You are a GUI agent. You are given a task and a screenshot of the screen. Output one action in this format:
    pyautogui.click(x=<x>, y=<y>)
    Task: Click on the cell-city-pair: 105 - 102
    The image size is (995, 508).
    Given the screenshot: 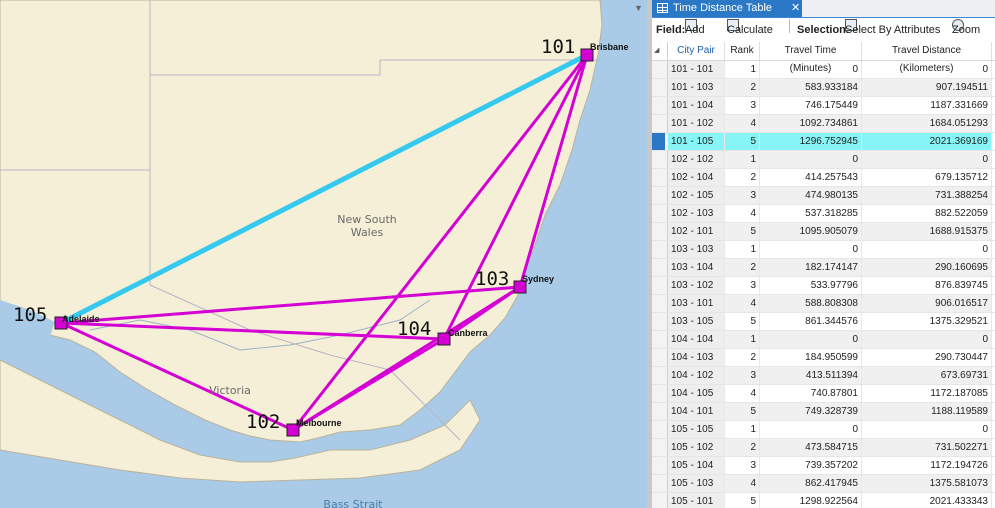 What is the action you would take?
    pyautogui.click(x=696, y=447)
    